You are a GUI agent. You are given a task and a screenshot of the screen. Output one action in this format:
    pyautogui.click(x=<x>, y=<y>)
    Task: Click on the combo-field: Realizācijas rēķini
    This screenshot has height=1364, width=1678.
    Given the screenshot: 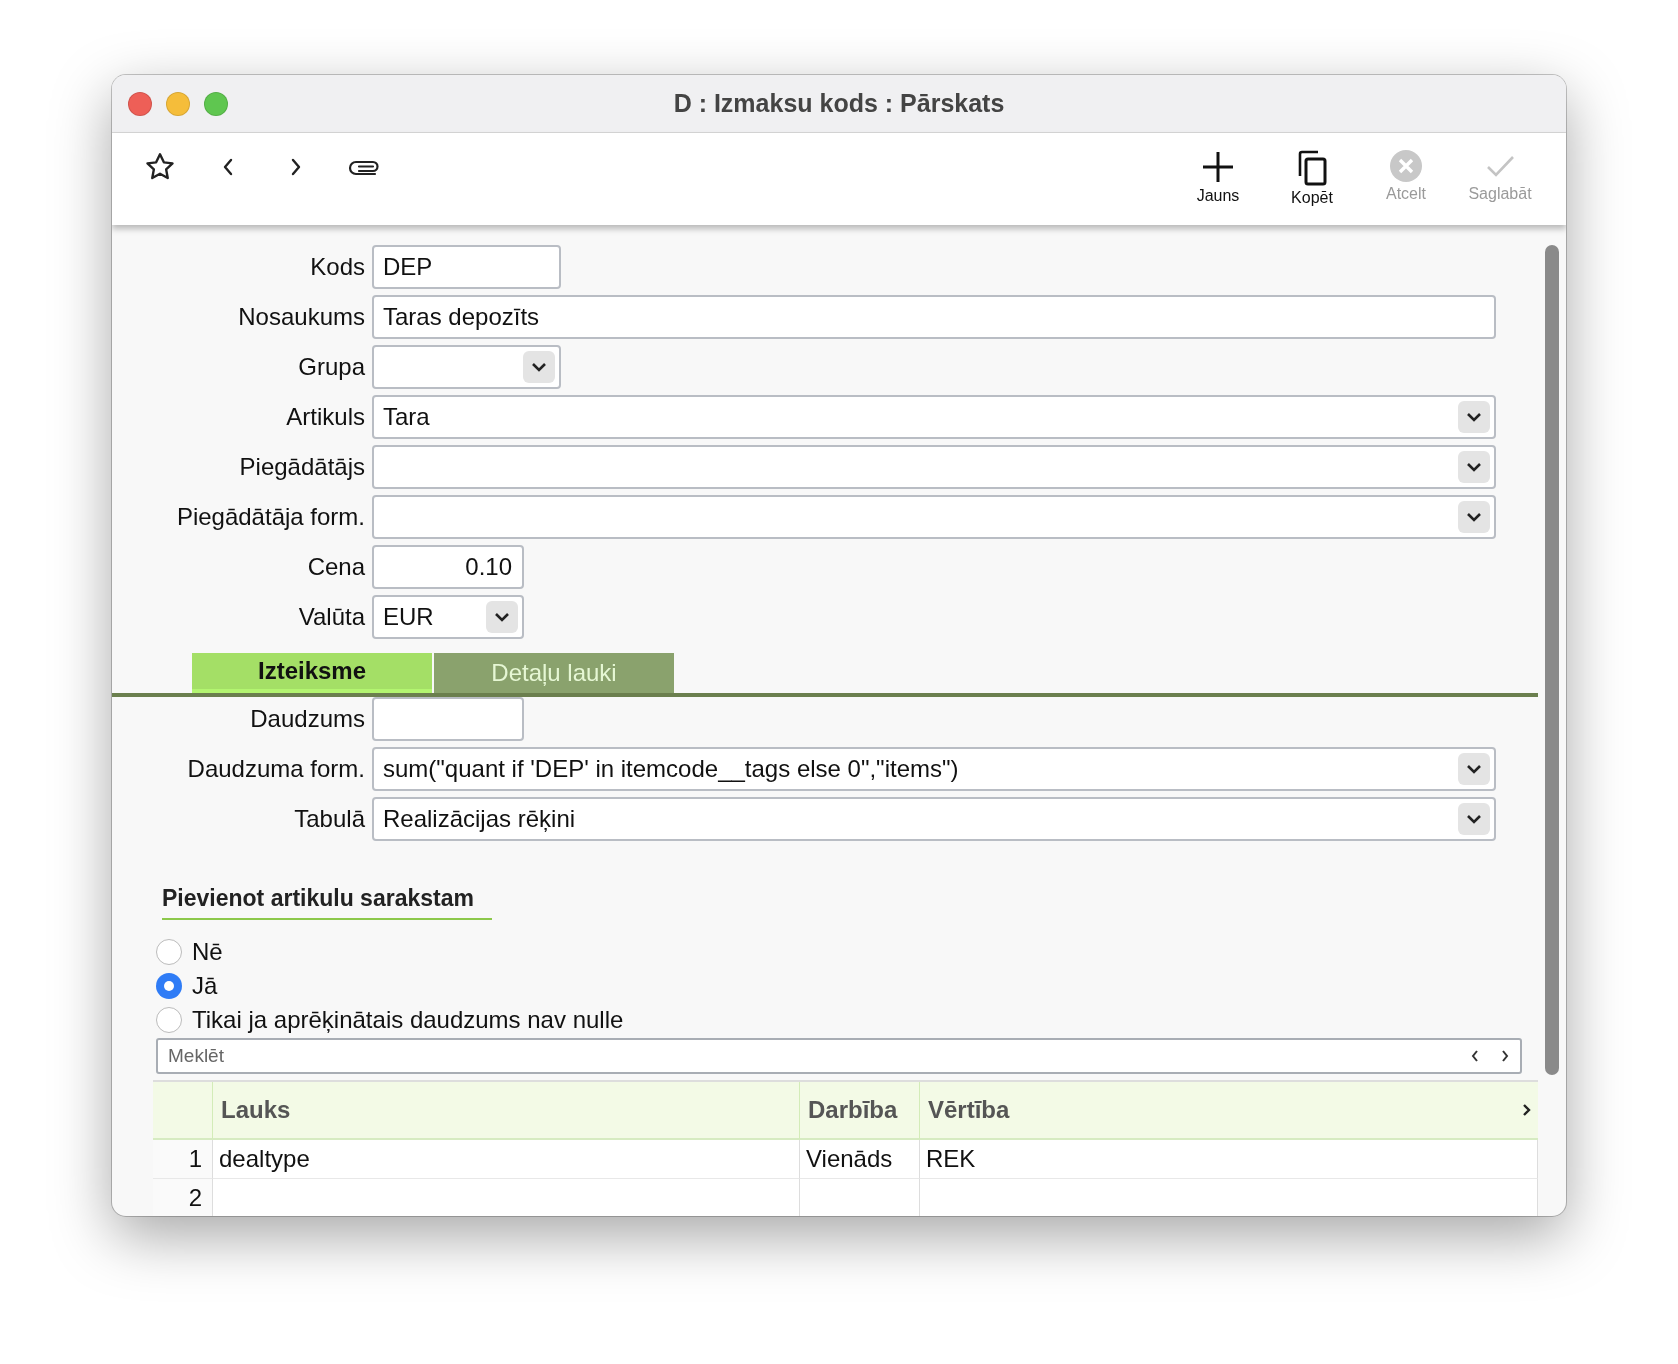 What is the action you would take?
    pyautogui.click(x=934, y=819)
    